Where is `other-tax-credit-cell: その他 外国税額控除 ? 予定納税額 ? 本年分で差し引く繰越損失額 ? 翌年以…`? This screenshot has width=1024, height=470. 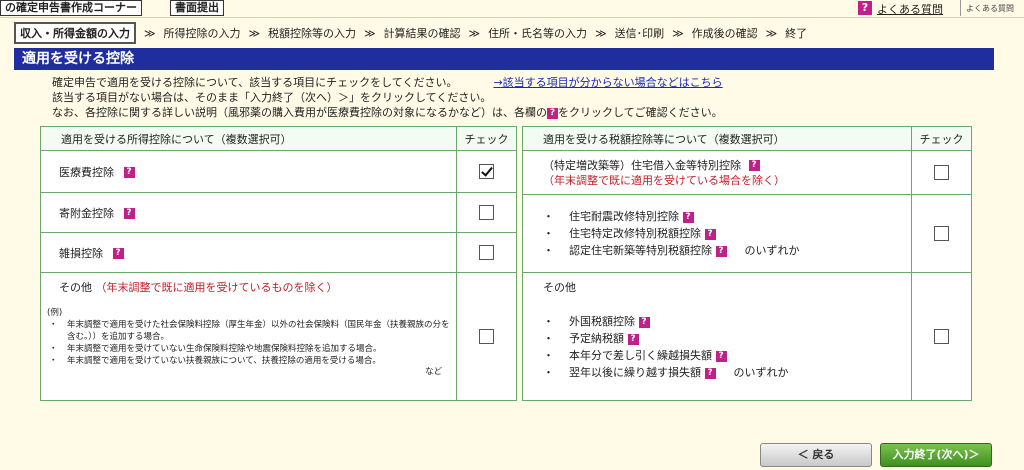
other-tax-credit-cell: その他 外国税額控除 ? 予定納税額 ? 本年分で差し引く繰越損失額 ? 翌年以… is located at coordinates (717, 336).